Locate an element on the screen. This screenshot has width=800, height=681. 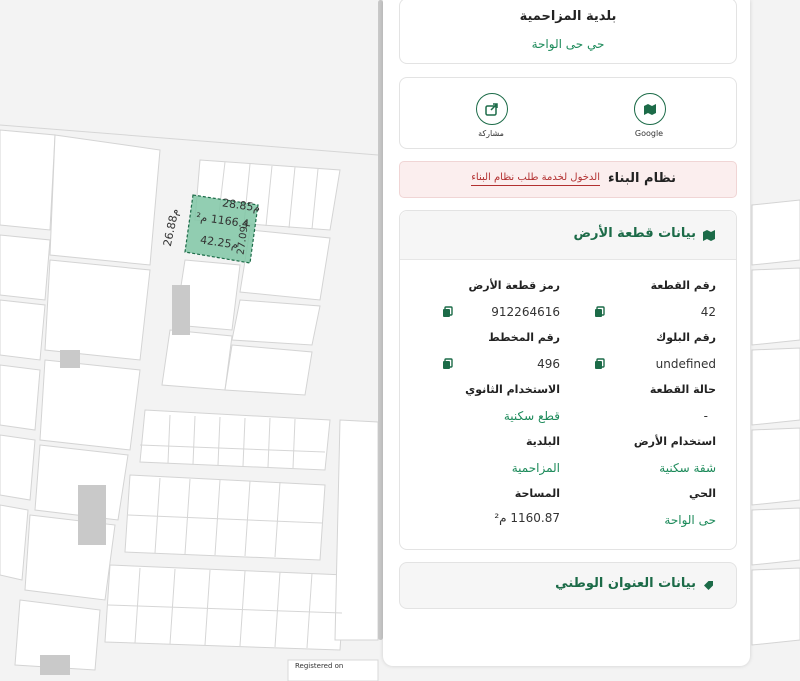
municipality-card: بلدية المزاحمية حي حى الواحة is located at coordinates (568, 32).